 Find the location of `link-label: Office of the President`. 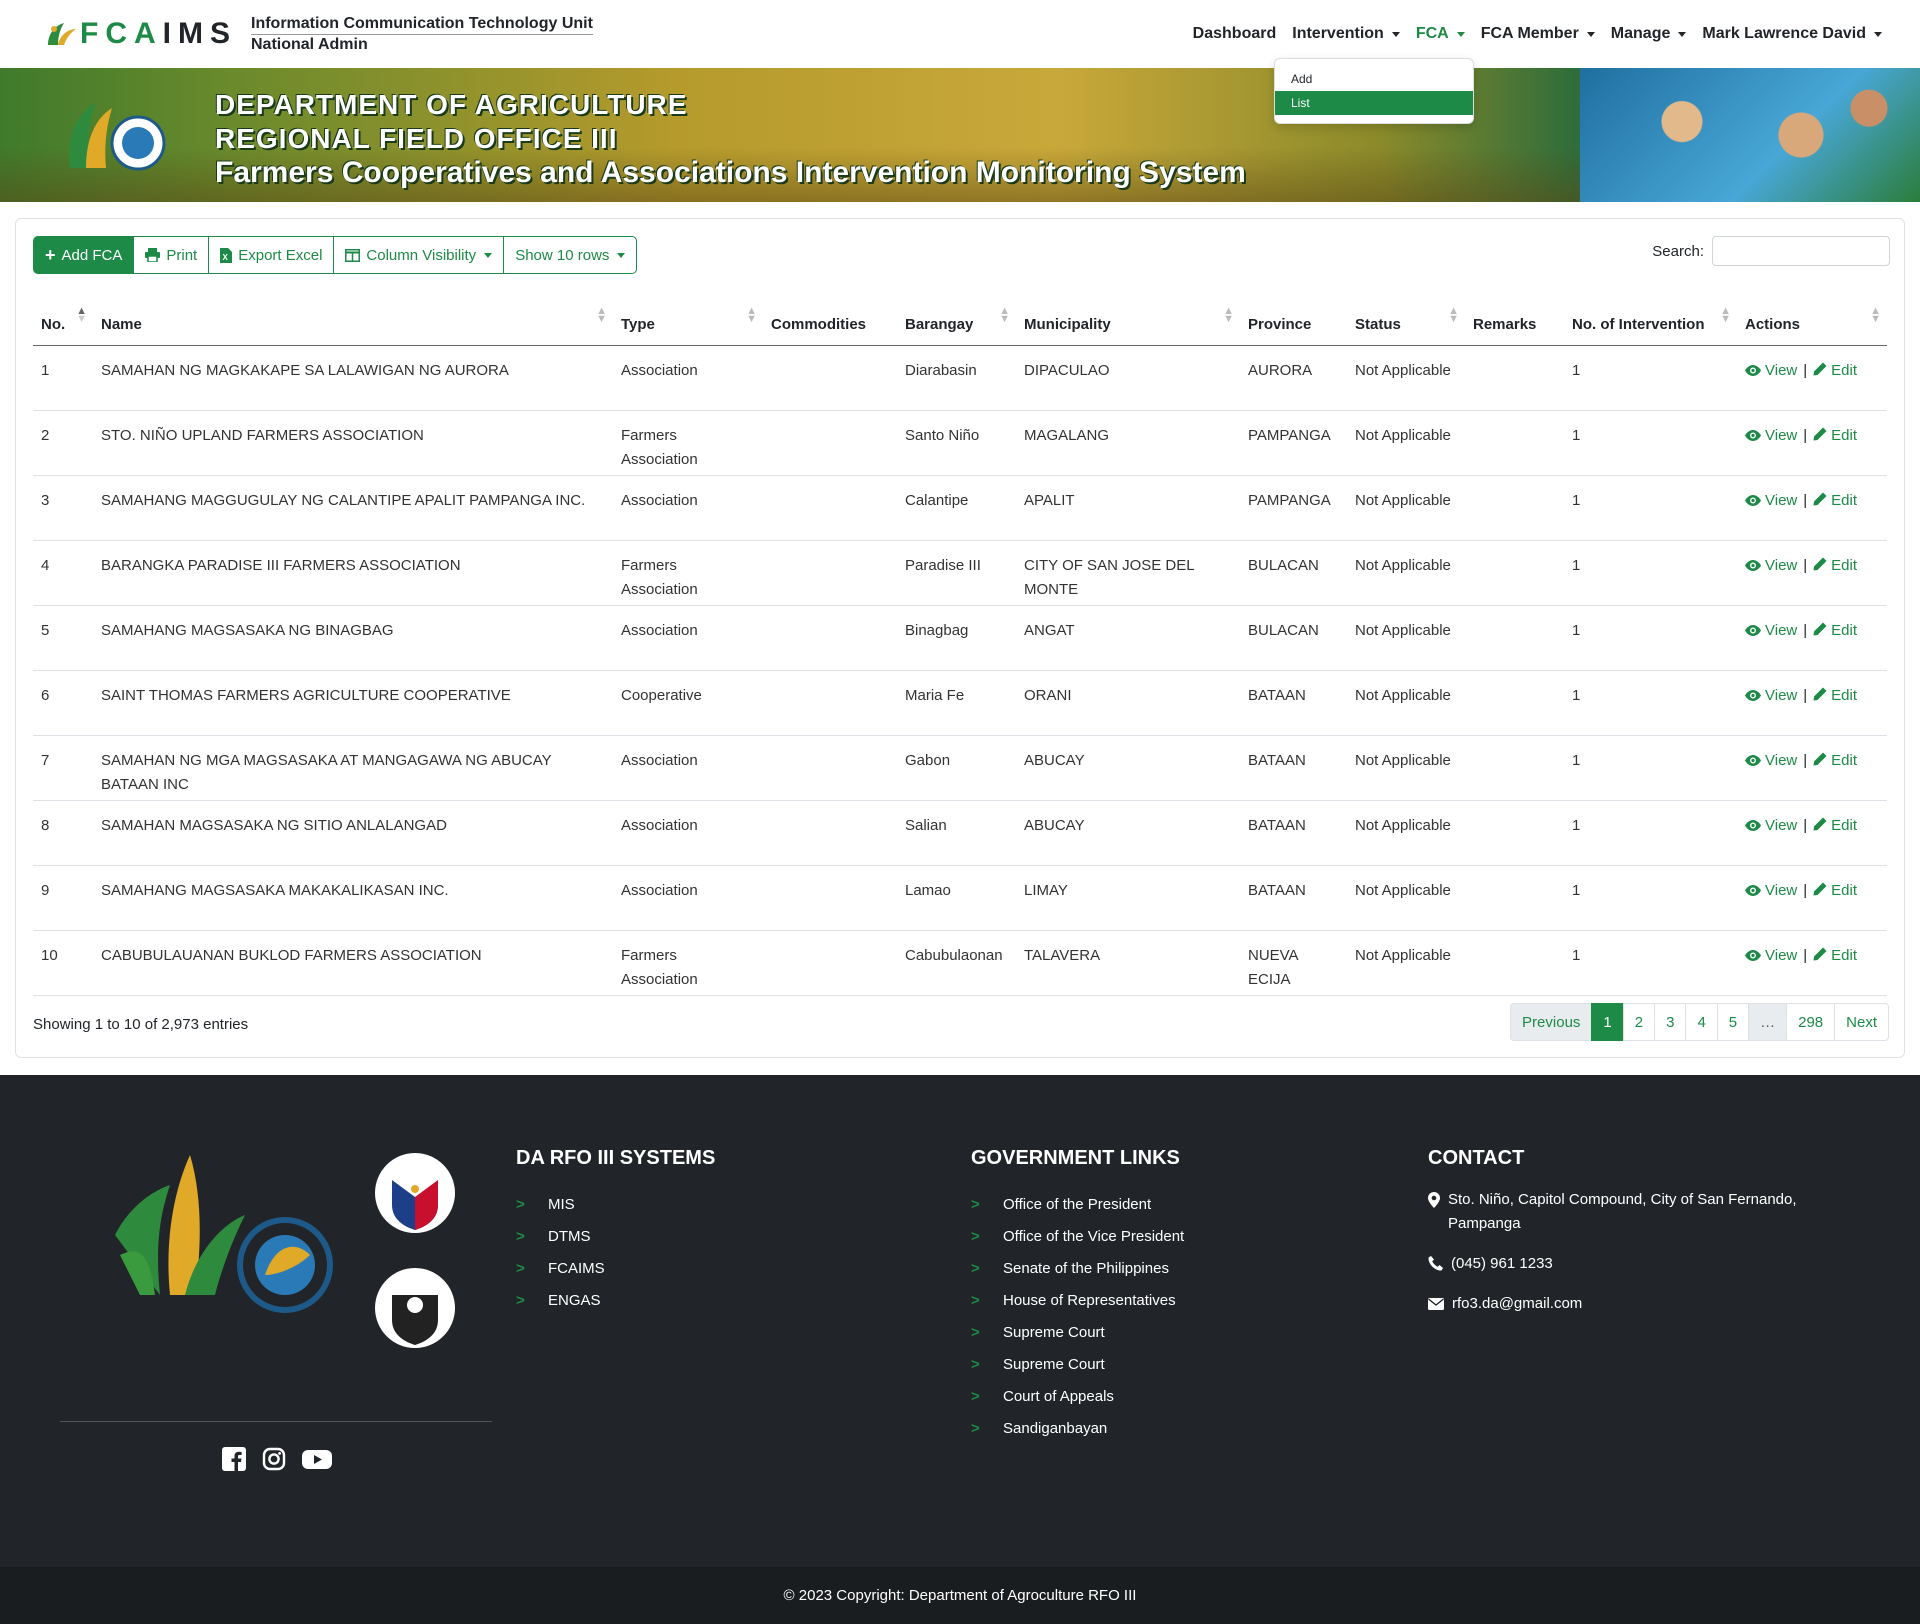

link-label: Office of the President is located at coordinates (1077, 1204).